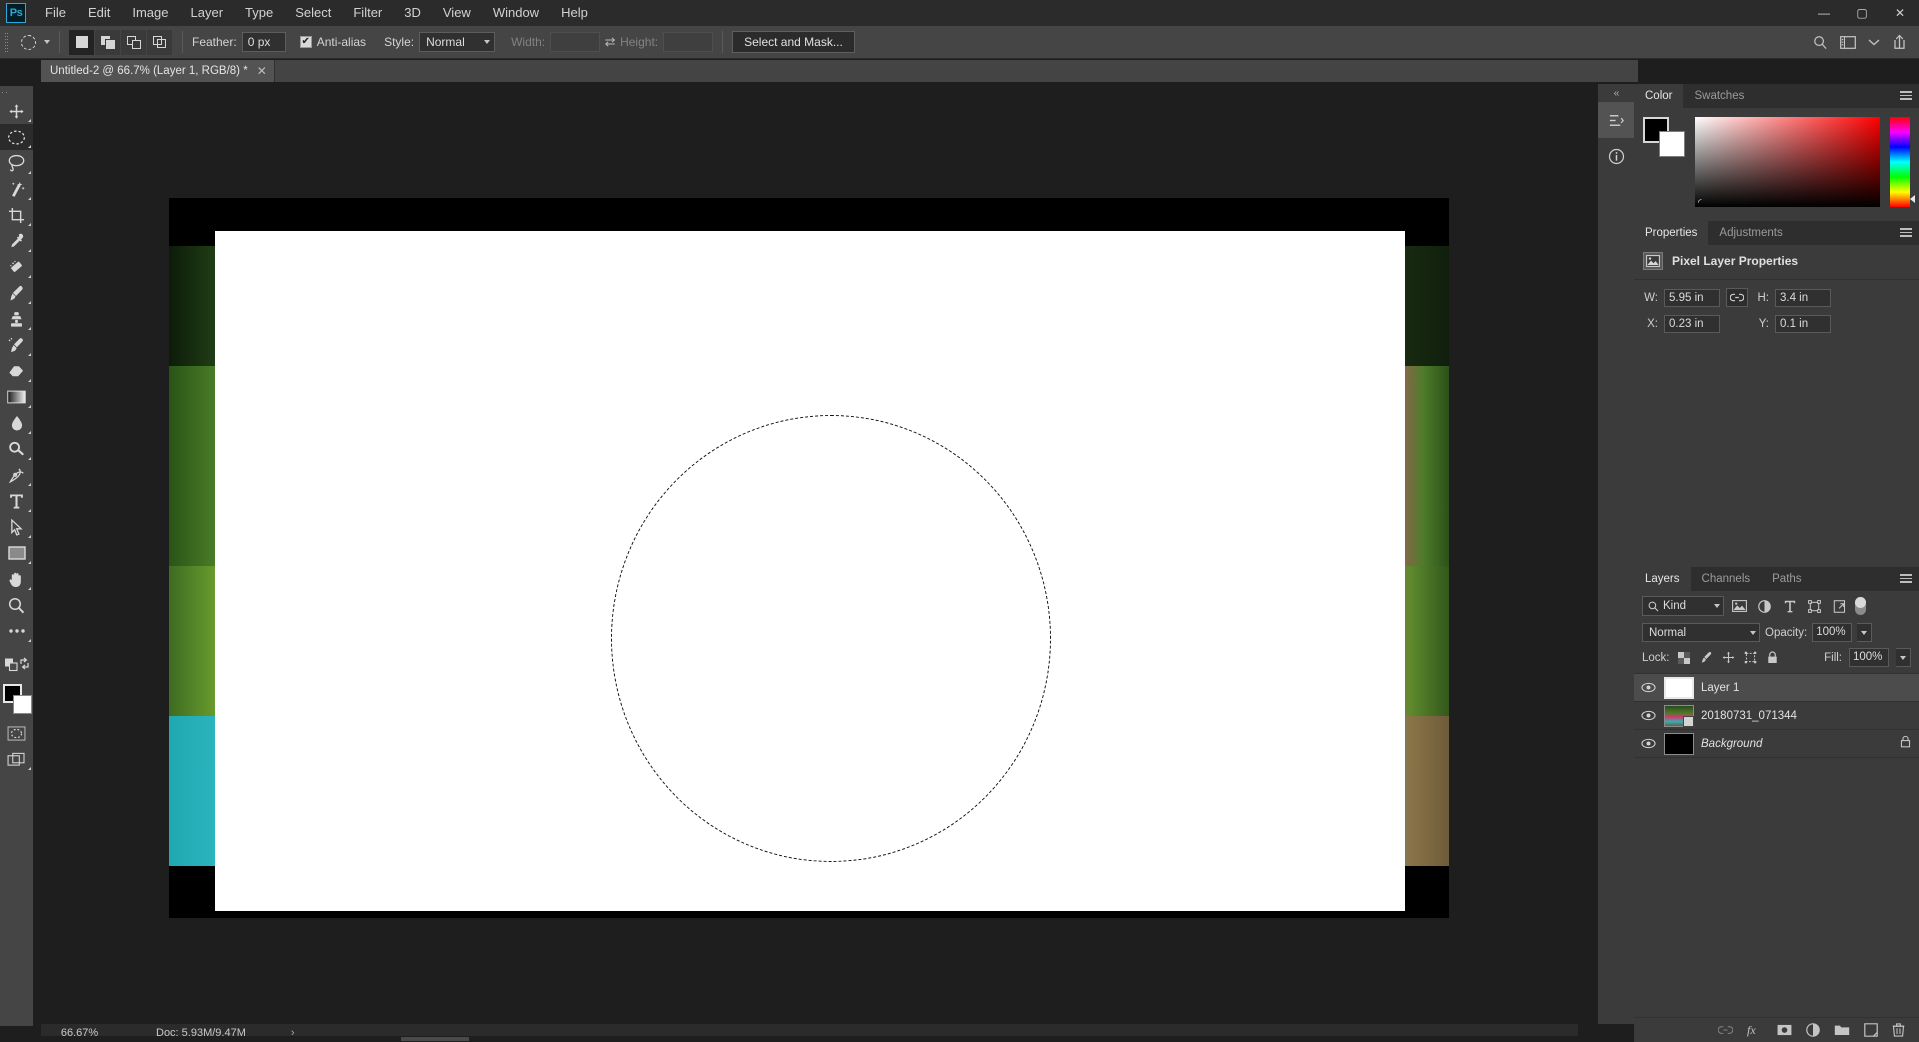  What do you see at coordinates (1749, 716) in the screenshot?
I see `layer-name: 20180731_071344` at bounding box center [1749, 716].